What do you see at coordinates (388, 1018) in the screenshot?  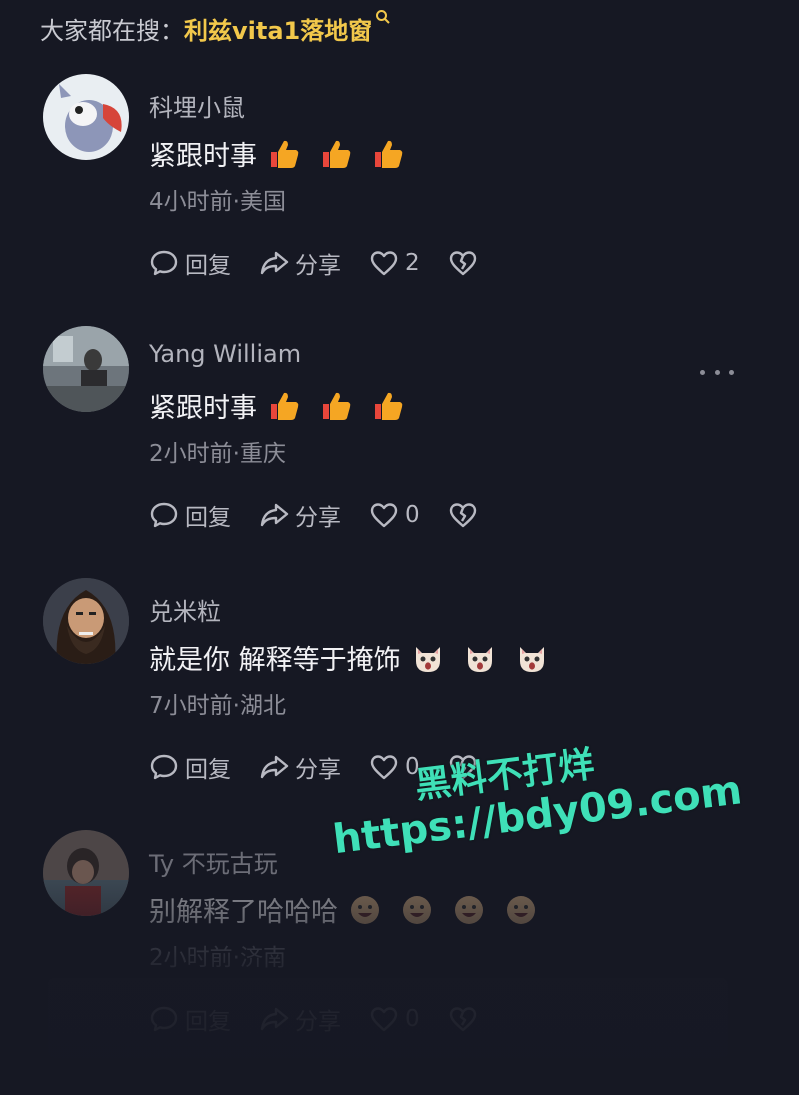 I see `collapsed-region` at bounding box center [388, 1018].